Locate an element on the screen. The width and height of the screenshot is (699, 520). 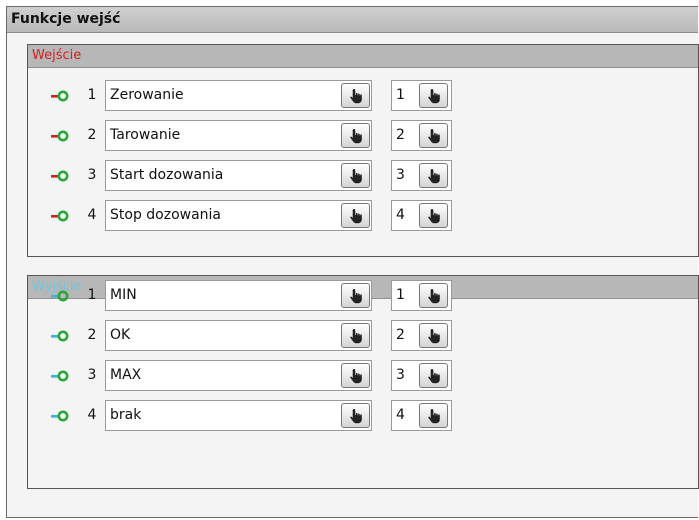
output-function-field: MAX is located at coordinates (238, 375).